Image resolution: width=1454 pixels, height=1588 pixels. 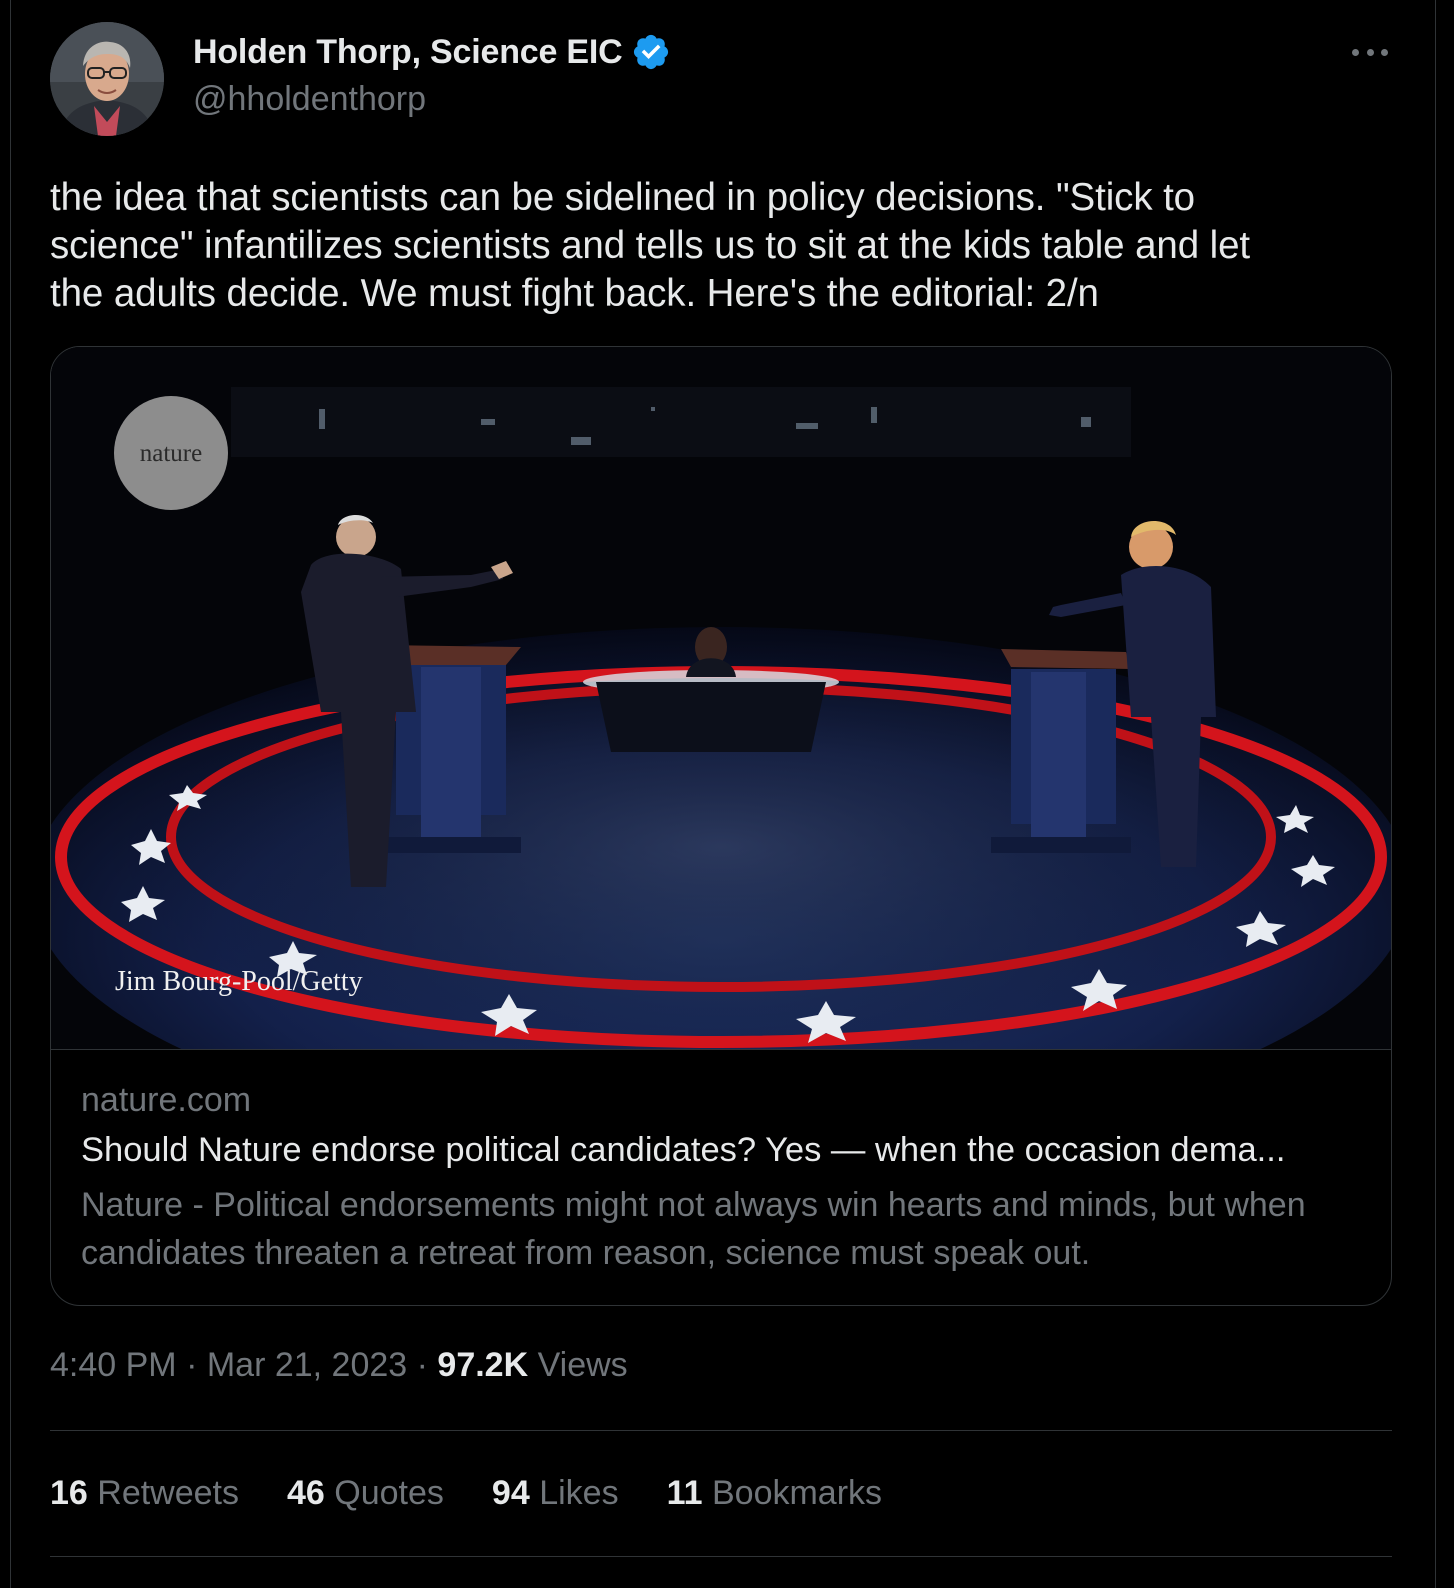 I want to click on author-handle: @hholdenthorp, so click(x=309, y=99).